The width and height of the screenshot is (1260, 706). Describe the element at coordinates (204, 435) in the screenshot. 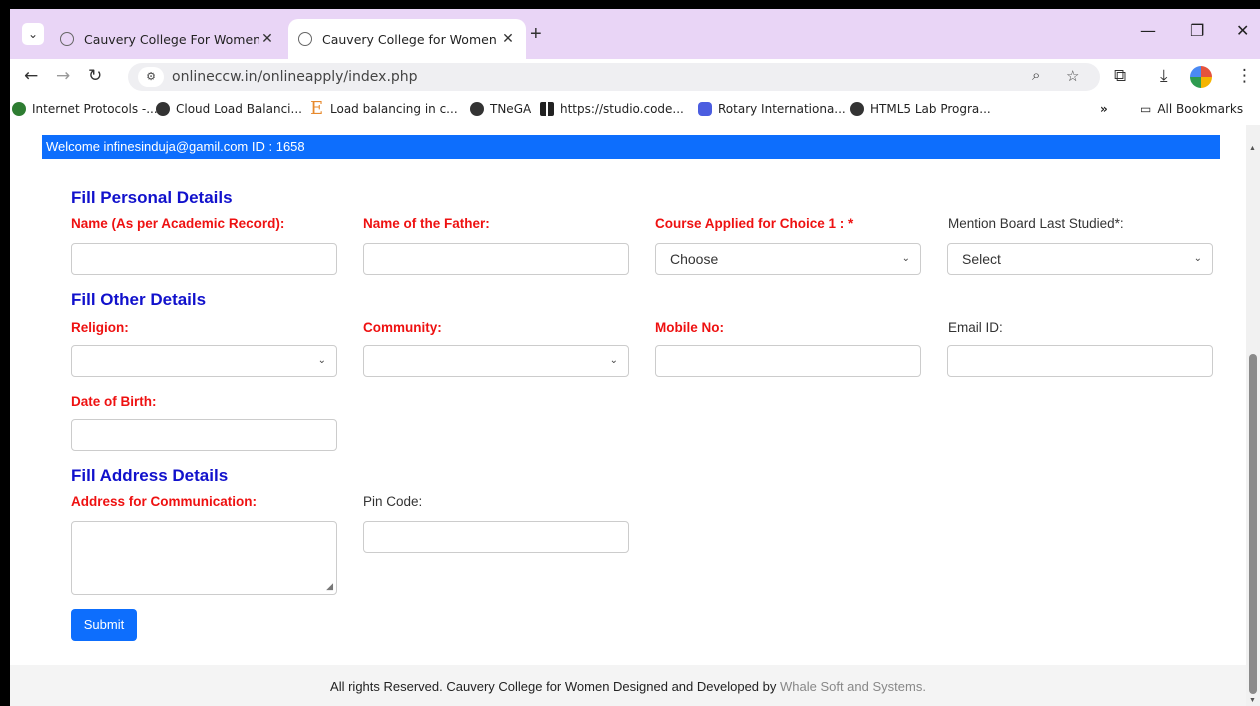

I see `dob-input` at that location.